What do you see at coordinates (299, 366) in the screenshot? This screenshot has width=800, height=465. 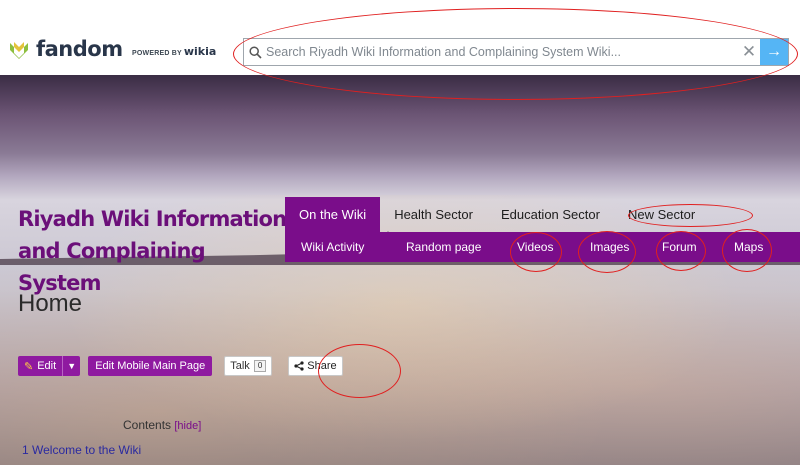 I see `share-icon` at bounding box center [299, 366].